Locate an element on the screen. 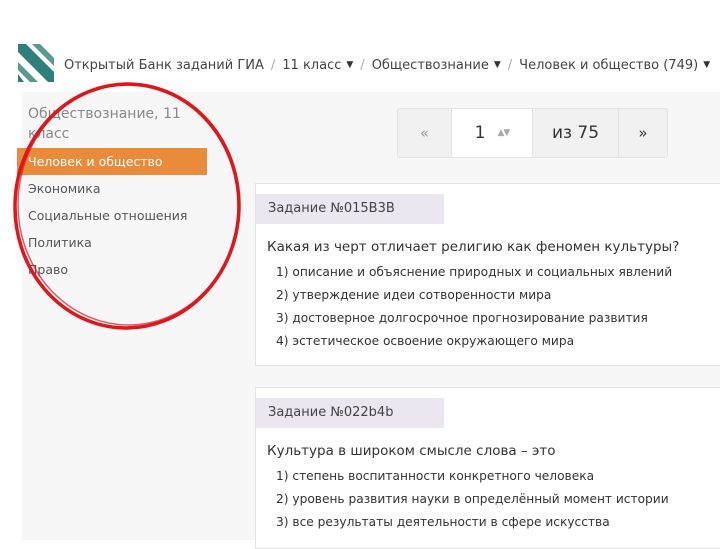 The height and width of the screenshot is (549, 720). page-number-value: 1 is located at coordinates (480, 133).